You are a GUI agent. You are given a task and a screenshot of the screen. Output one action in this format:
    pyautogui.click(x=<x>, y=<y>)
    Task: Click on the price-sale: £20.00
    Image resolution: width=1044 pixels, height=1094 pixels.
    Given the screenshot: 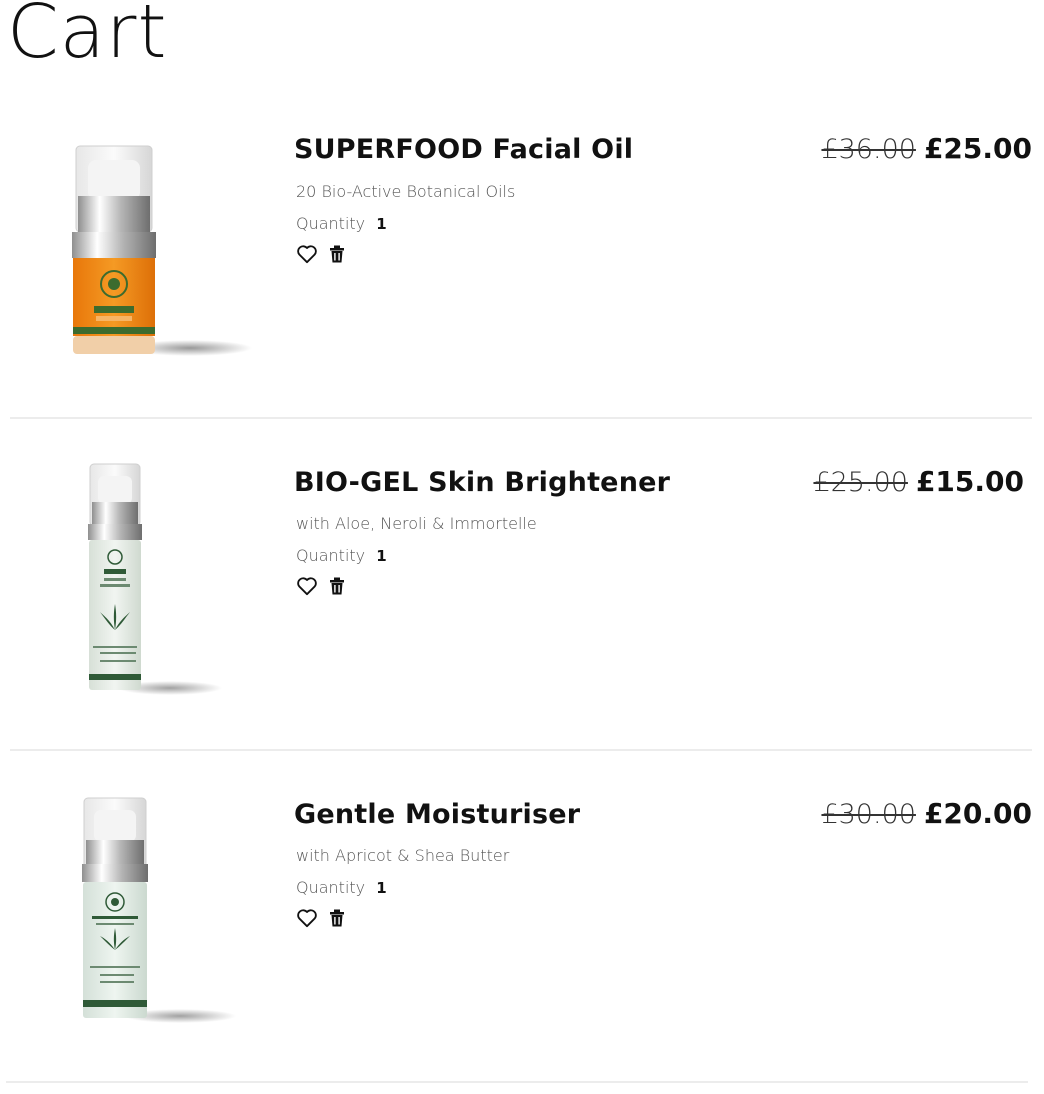 What is the action you would take?
    pyautogui.click(x=977, y=813)
    